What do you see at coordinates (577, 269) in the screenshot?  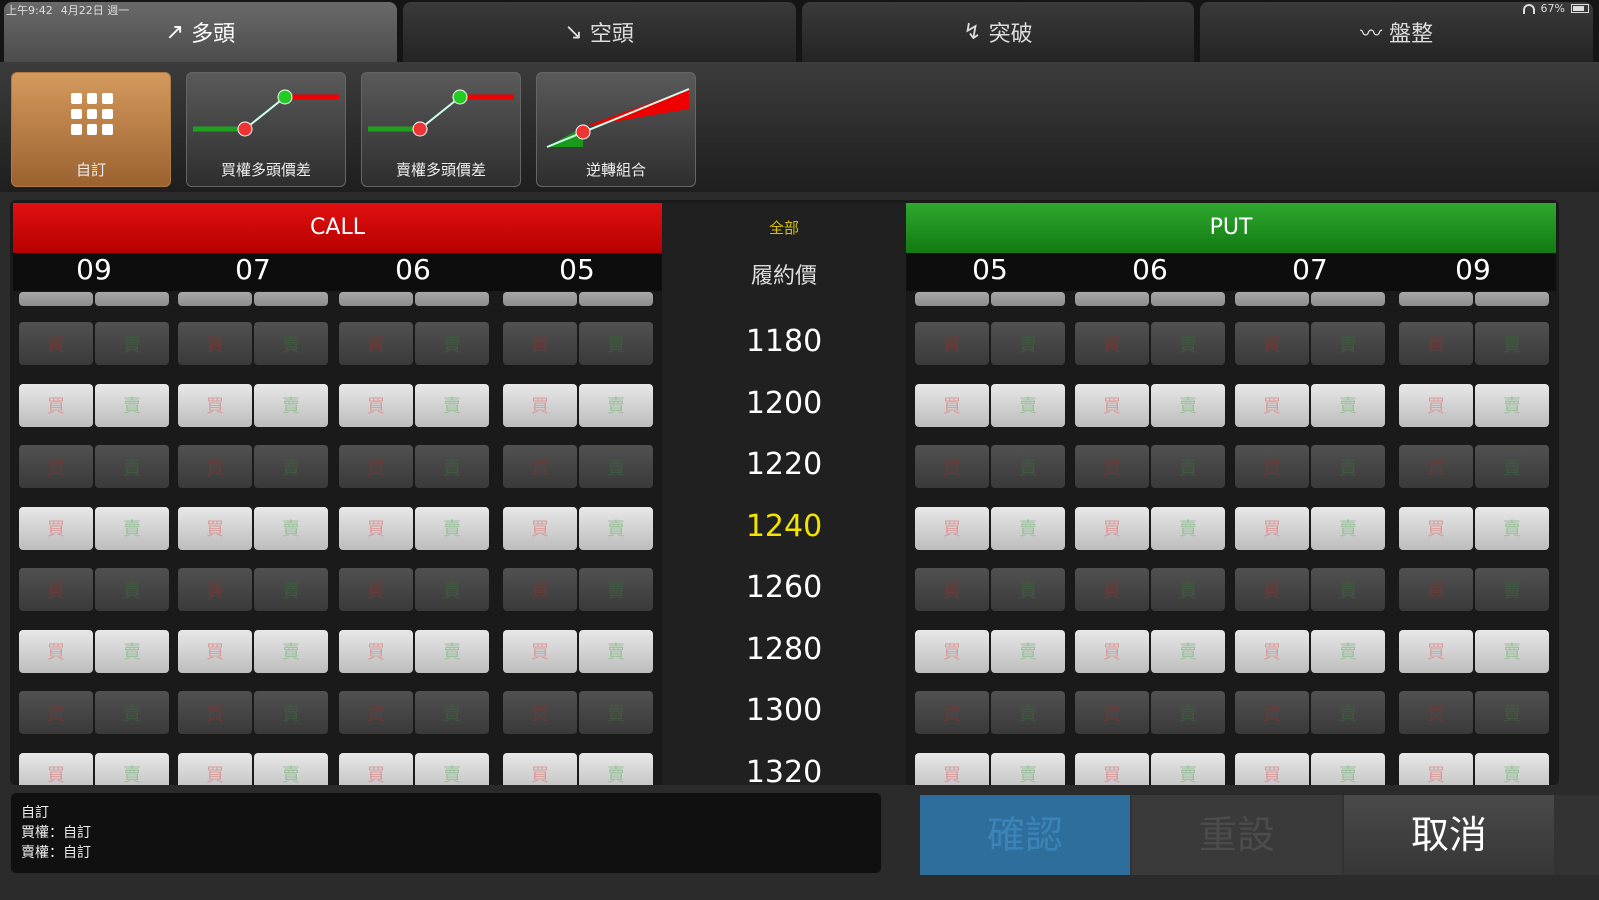 I see `call-month: 05` at bounding box center [577, 269].